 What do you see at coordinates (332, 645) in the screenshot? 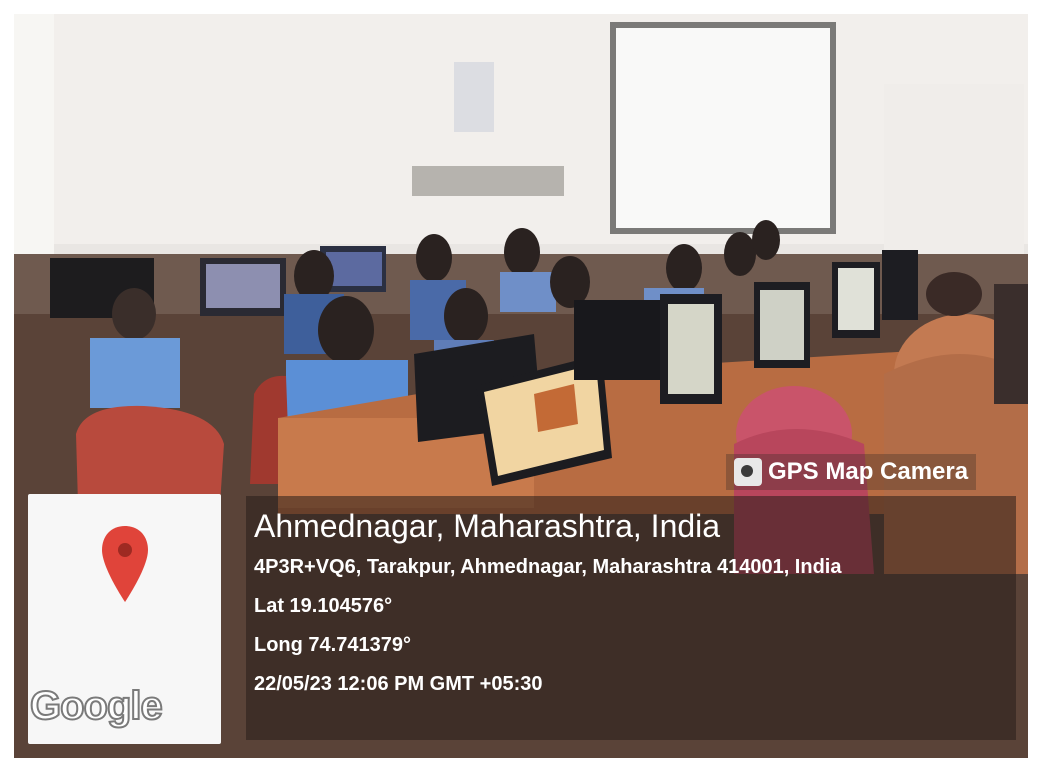
I see `longitude: Long 74.741379°` at bounding box center [332, 645].